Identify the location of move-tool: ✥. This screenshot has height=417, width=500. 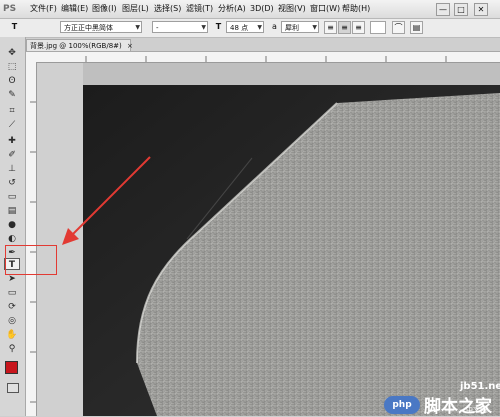
(12, 53).